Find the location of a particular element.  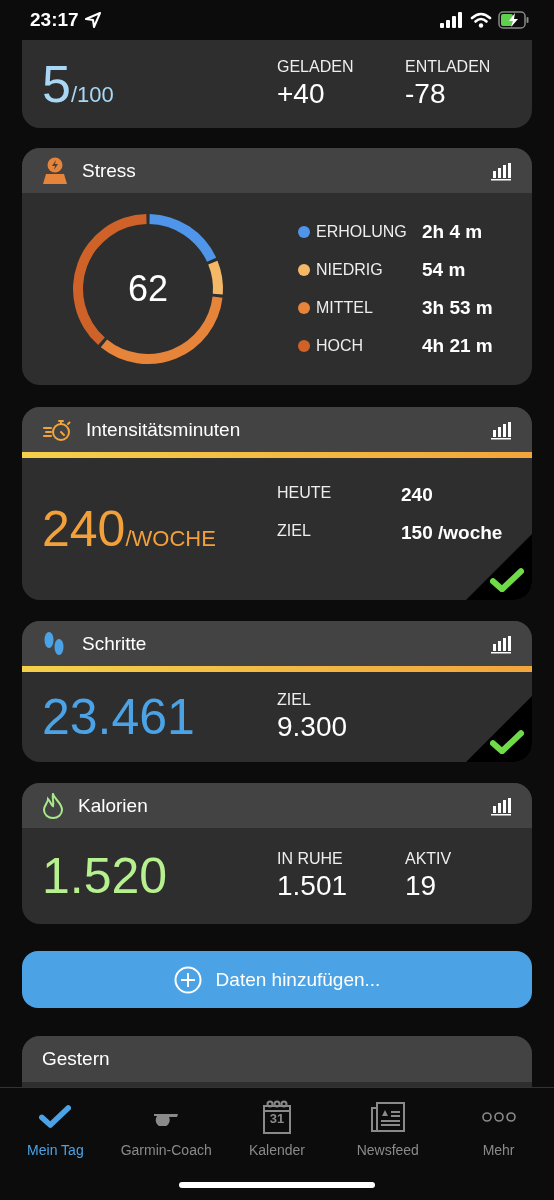

stress-score: 62 is located at coordinates (147, 289).